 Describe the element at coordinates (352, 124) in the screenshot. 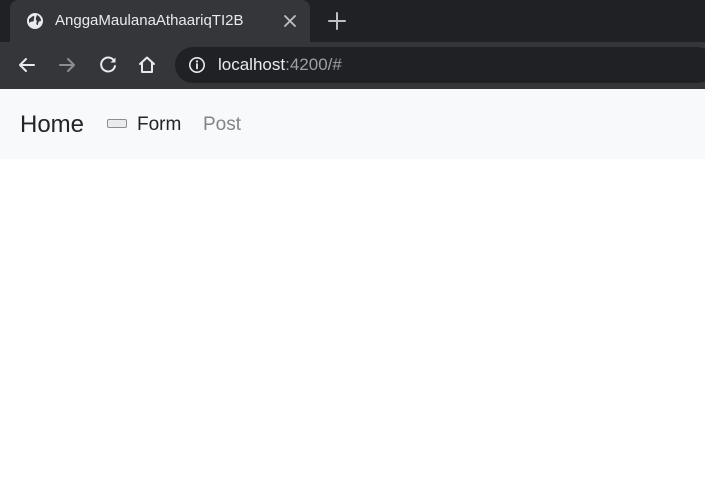

I see `app-navbar: Home Form Post` at that location.